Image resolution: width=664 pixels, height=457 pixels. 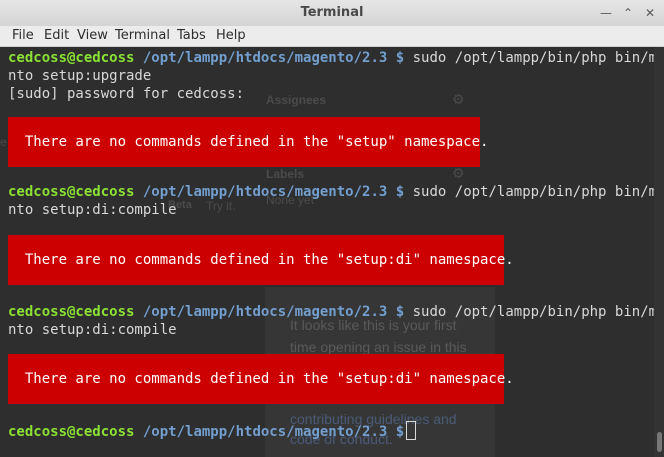 What do you see at coordinates (458, 99) in the screenshot?
I see `ghost-gear-icon: ⚙` at bounding box center [458, 99].